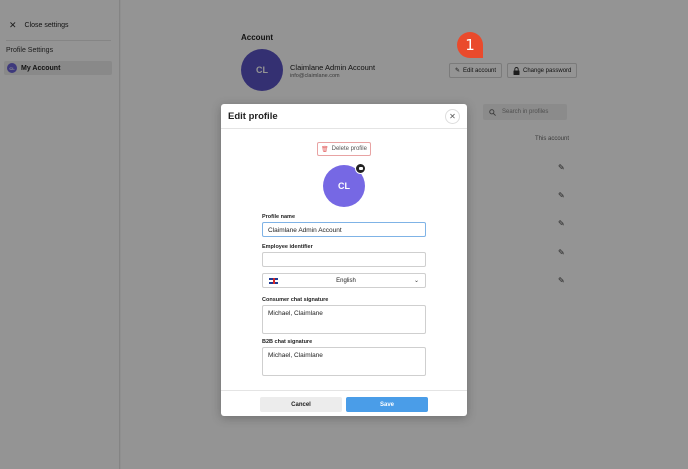 The image size is (688, 469). Describe the element at coordinates (344, 319) in the screenshot. I see `consumer-signature-textarea: Michael, Claimlane` at that location.